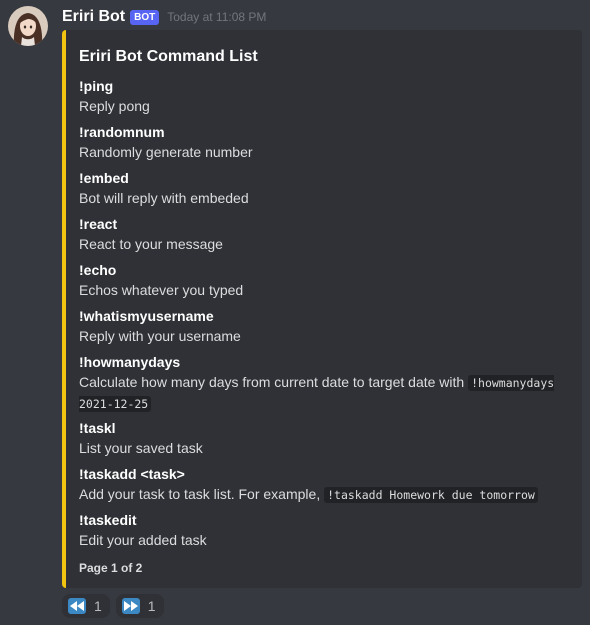 Image resolution: width=590 pixels, height=625 pixels. Describe the element at coordinates (323, 237) in the screenshot. I see `embed-field-react: !react React to your message` at that location.